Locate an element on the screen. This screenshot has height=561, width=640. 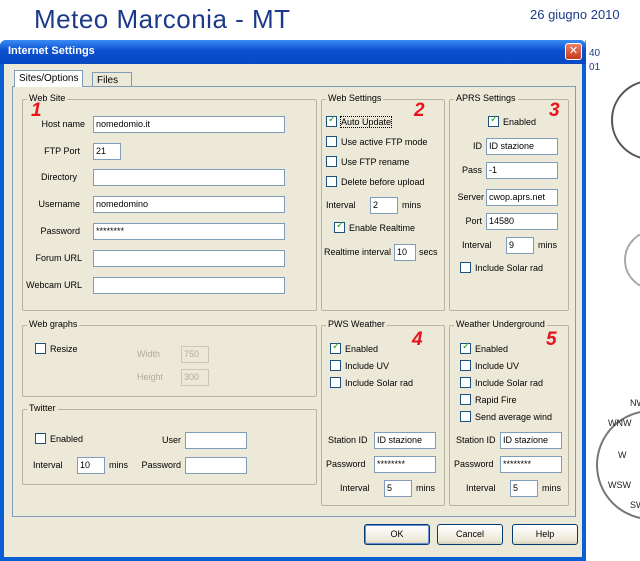
host-name-input: nomedomio.it is located at coordinates (189, 124).